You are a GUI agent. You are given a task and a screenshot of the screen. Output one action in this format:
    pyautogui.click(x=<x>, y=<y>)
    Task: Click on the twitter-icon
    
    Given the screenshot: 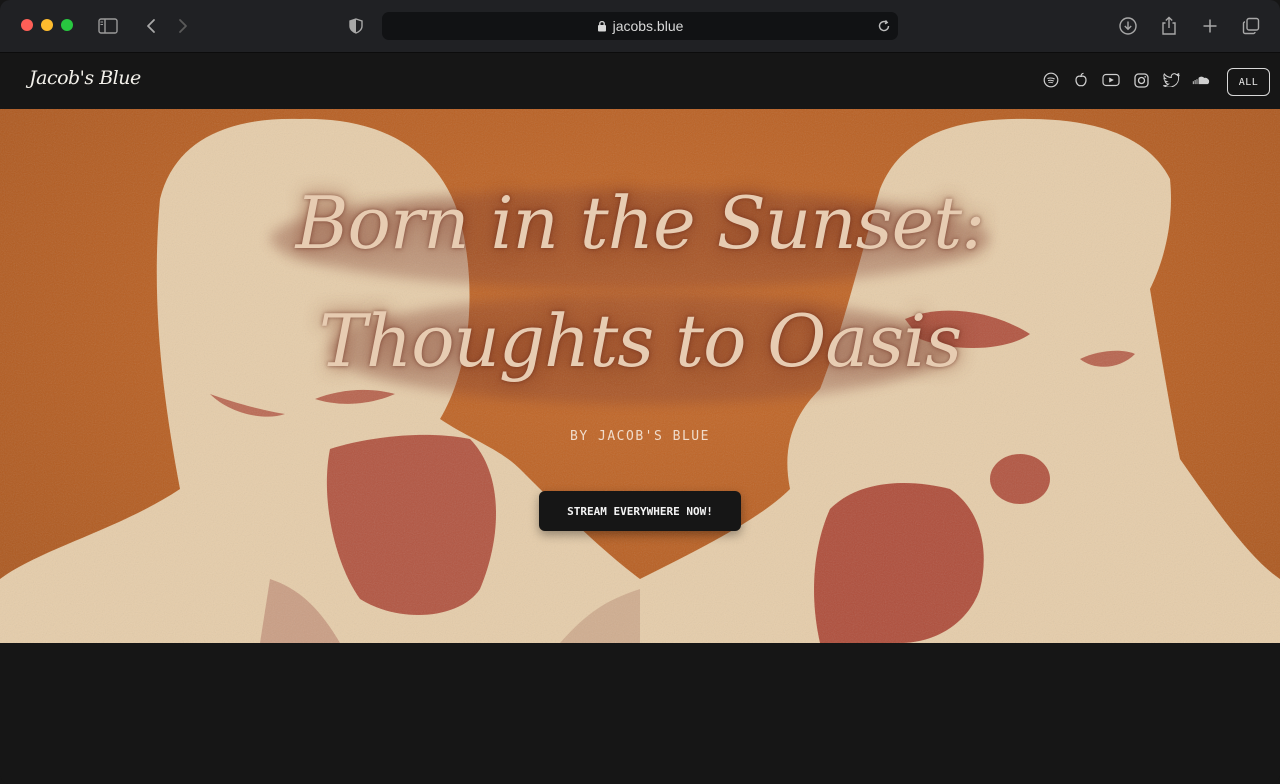 What is the action you would take?
    pyautogui.click(x=1171, y=80)
    